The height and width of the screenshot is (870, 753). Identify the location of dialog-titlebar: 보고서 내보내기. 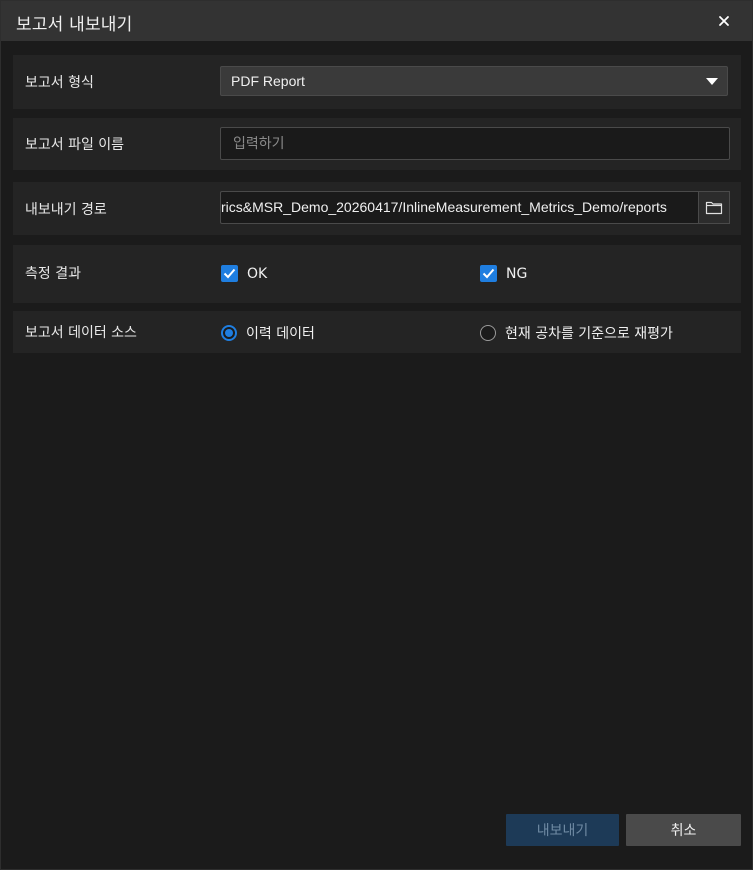
(376, 21).